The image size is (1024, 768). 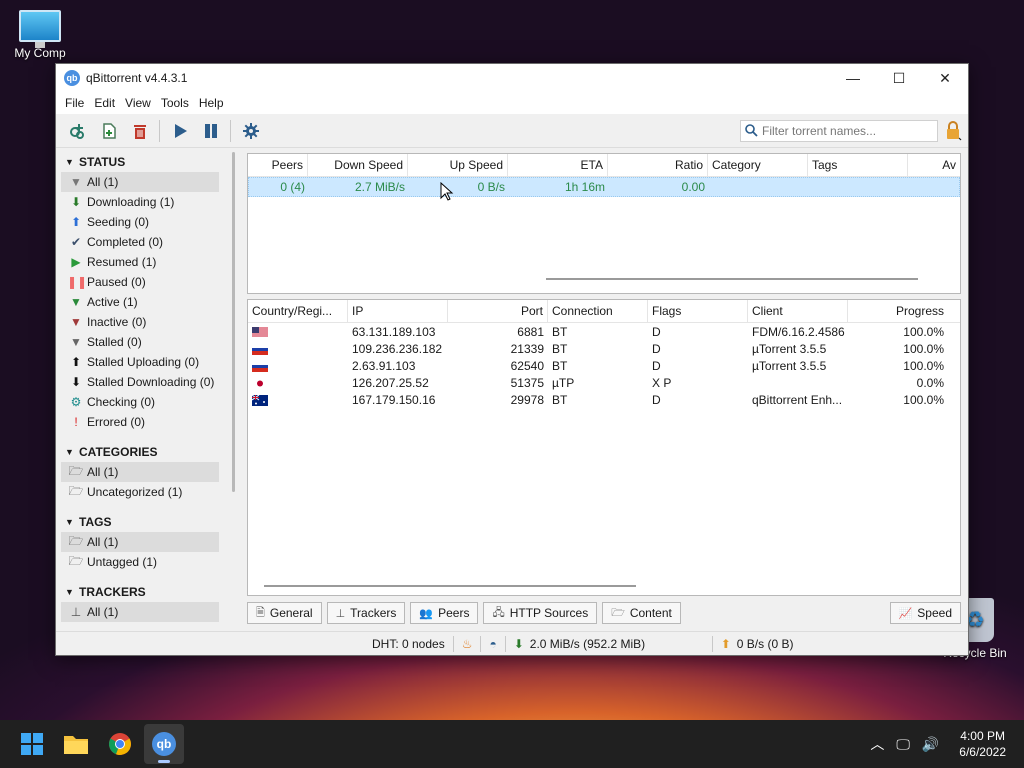 I want to click on torrent-list-scrollbar, so click(x=732, y=279).